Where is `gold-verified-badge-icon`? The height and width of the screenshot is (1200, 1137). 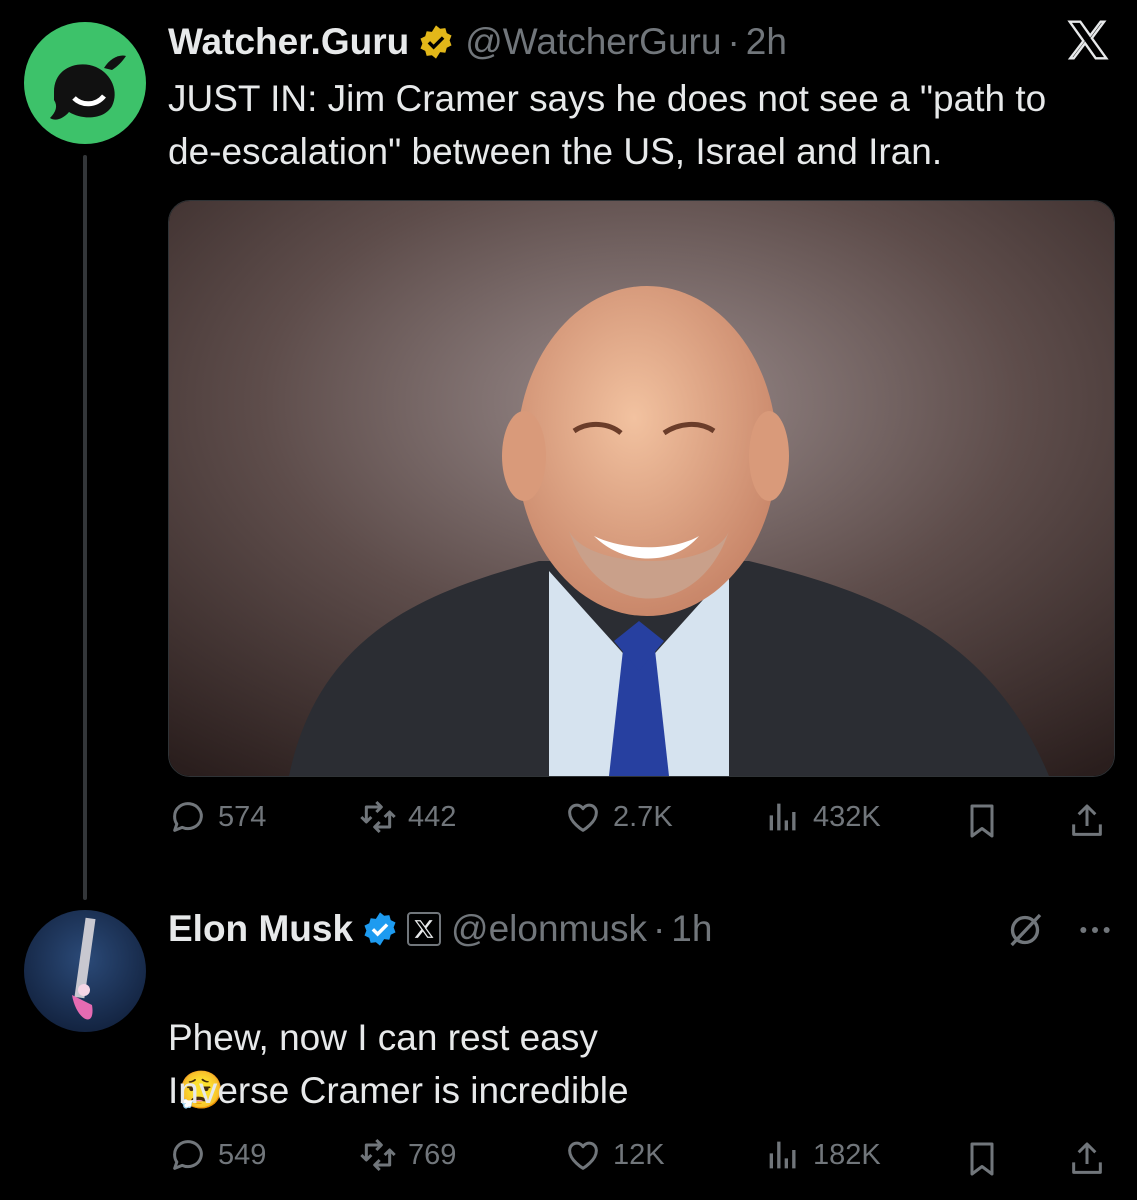
gold-verified-badge-icon is located at coordinates (436, 42).